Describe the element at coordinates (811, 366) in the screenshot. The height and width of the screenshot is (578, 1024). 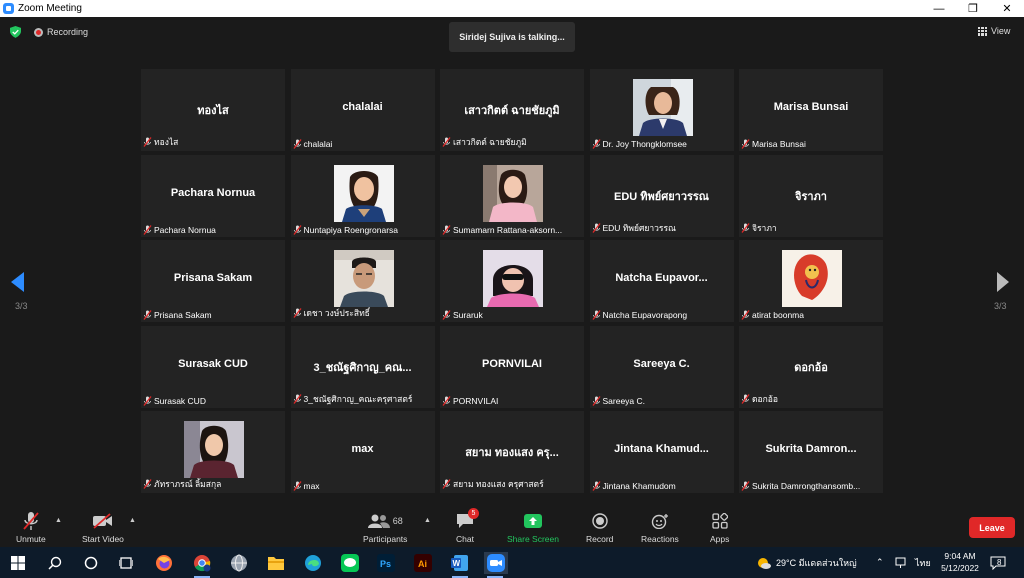
I see `participant-tile: ดอกอ้อ ดอกอ้อ` at that location.